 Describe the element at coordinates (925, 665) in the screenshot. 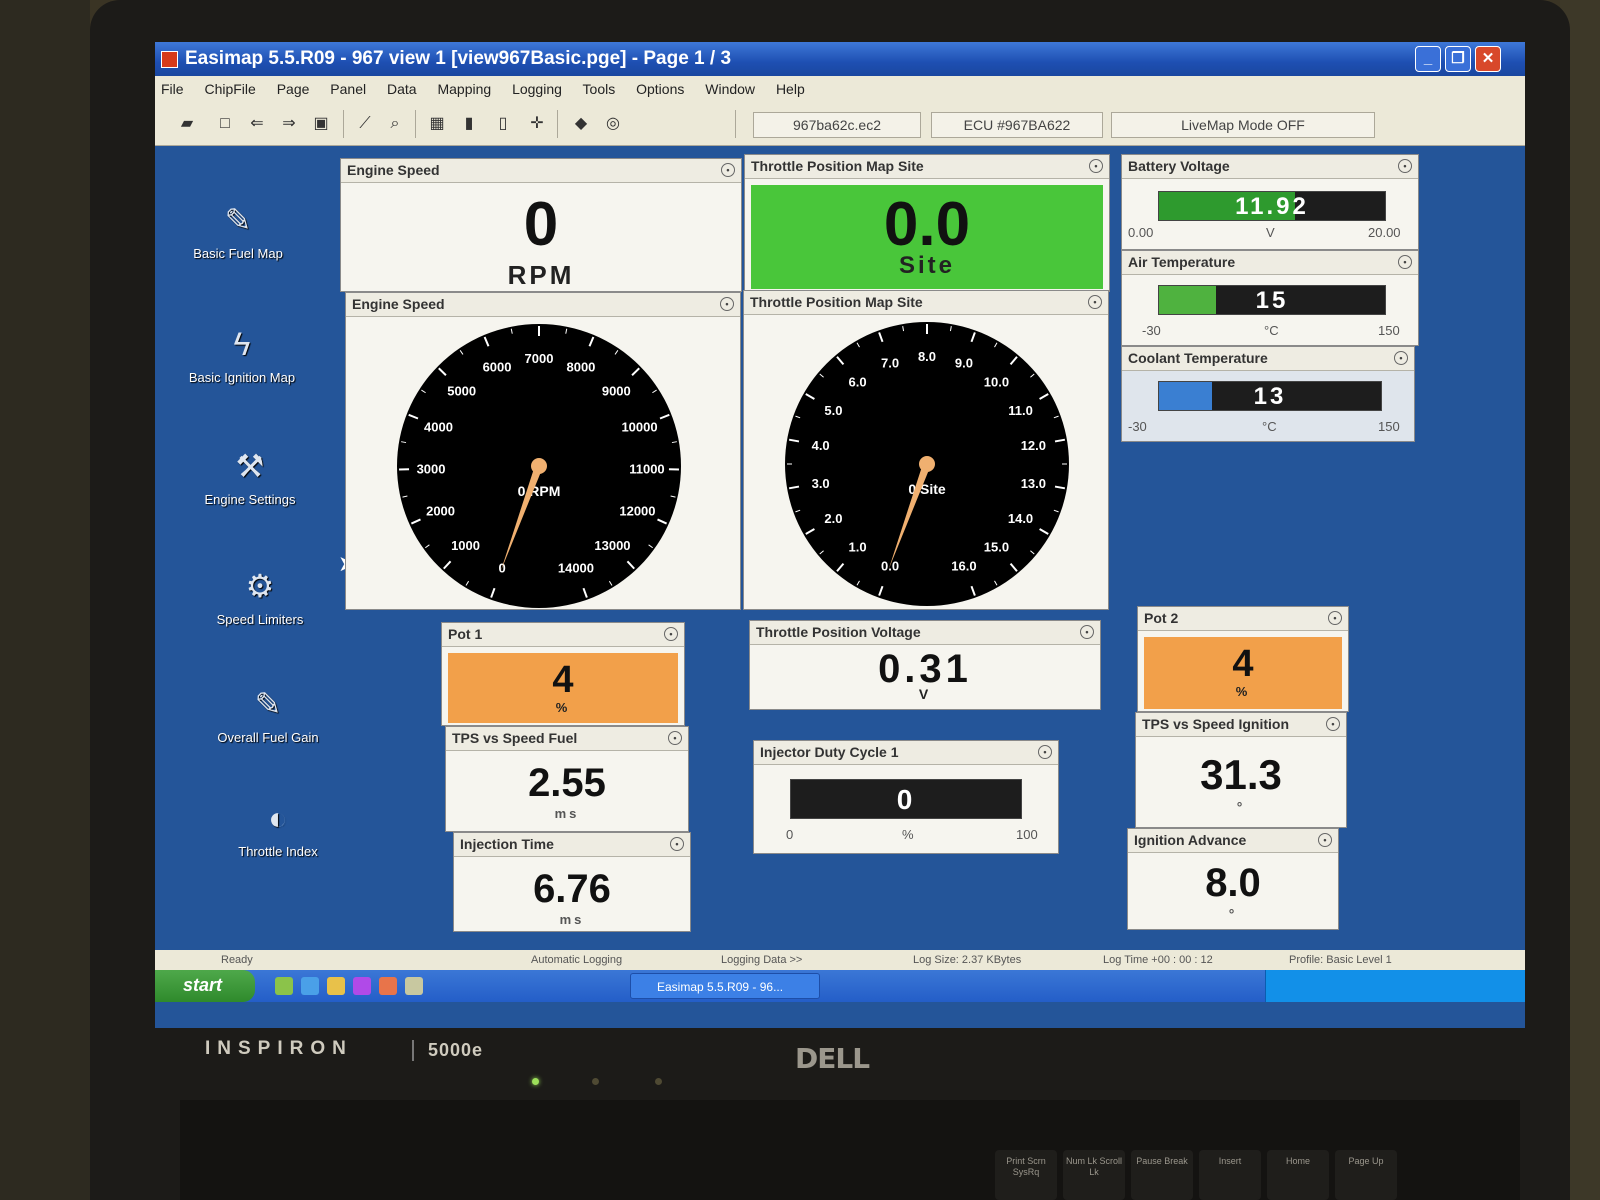

I see `throttle-voltage-panel: Throttle Position Voltage • 0.31 V` at that location.